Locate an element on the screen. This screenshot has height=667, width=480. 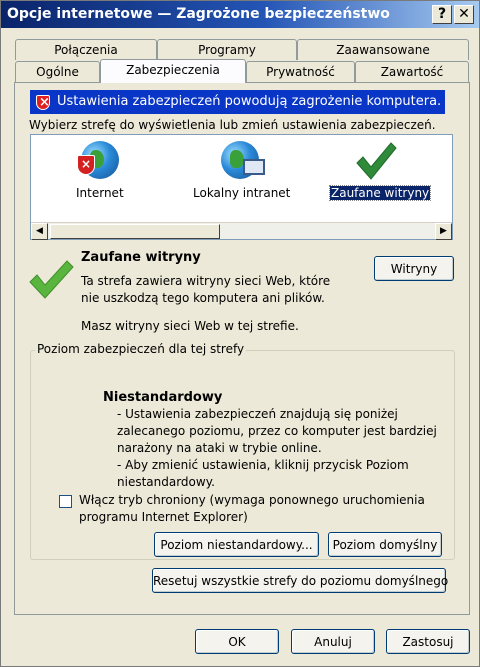
zone-internet-label: Internet is located at coordinates (100, 193).